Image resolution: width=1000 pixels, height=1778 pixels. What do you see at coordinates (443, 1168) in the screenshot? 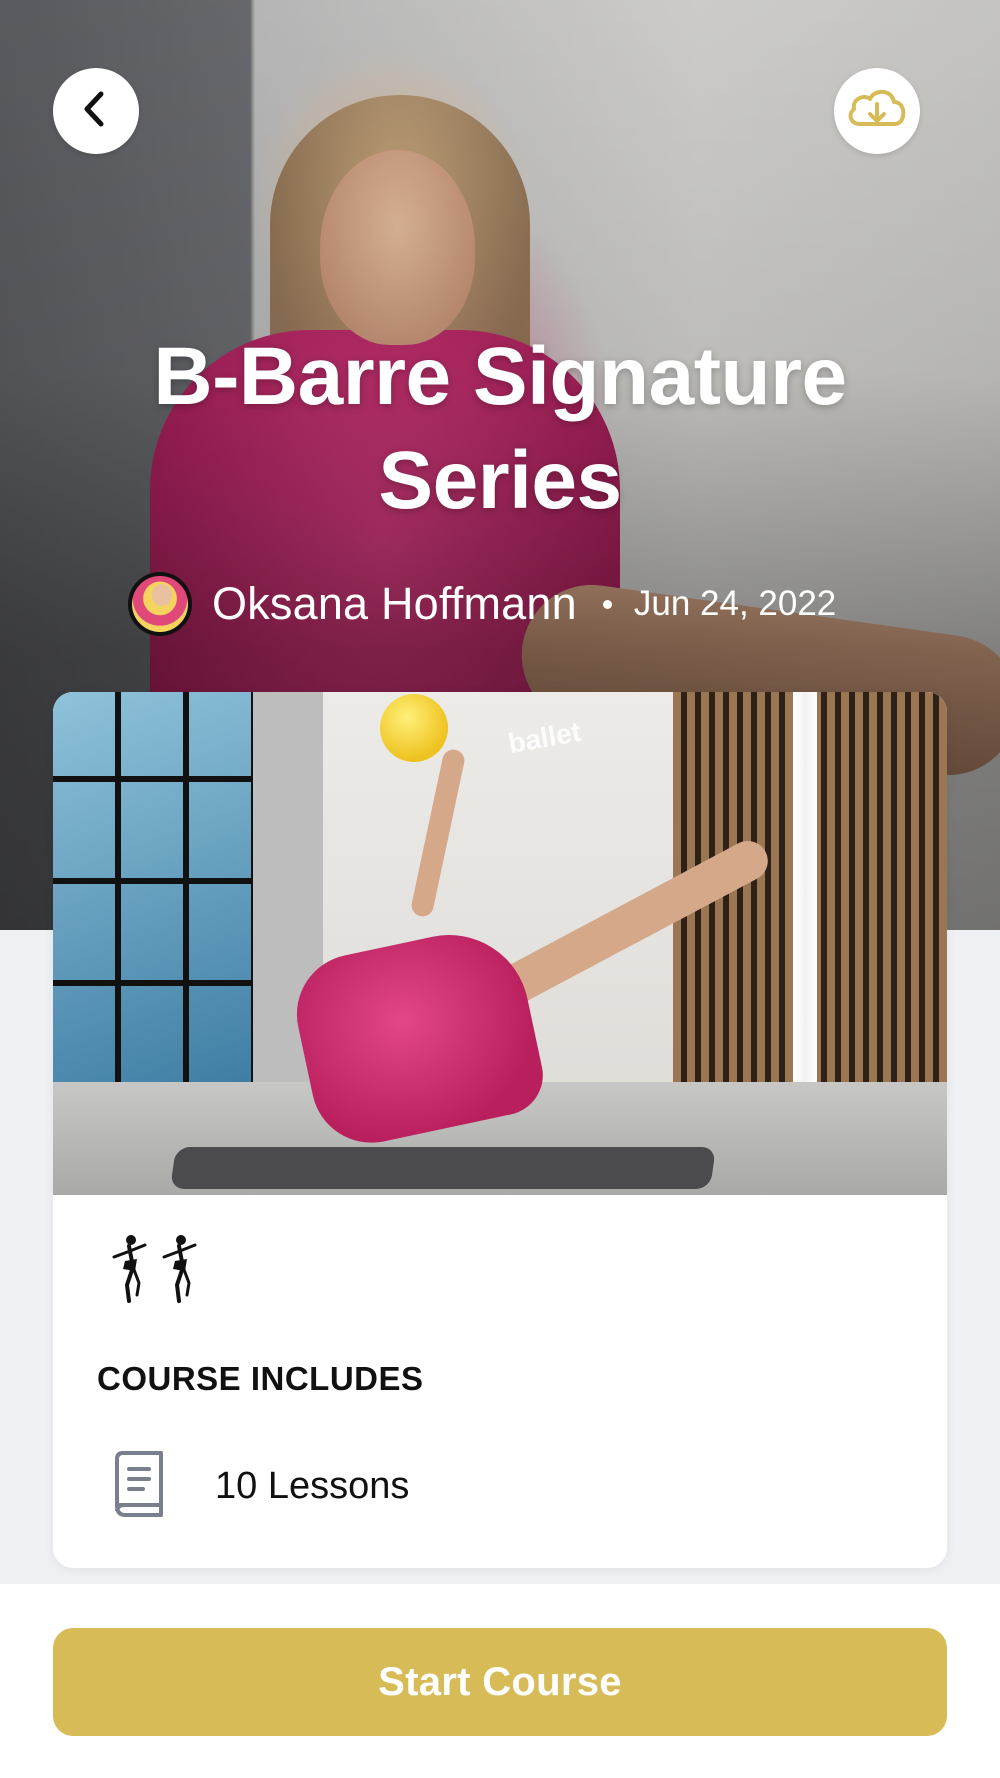
I see `exercise-mat` at bounding box center [443, 1168].